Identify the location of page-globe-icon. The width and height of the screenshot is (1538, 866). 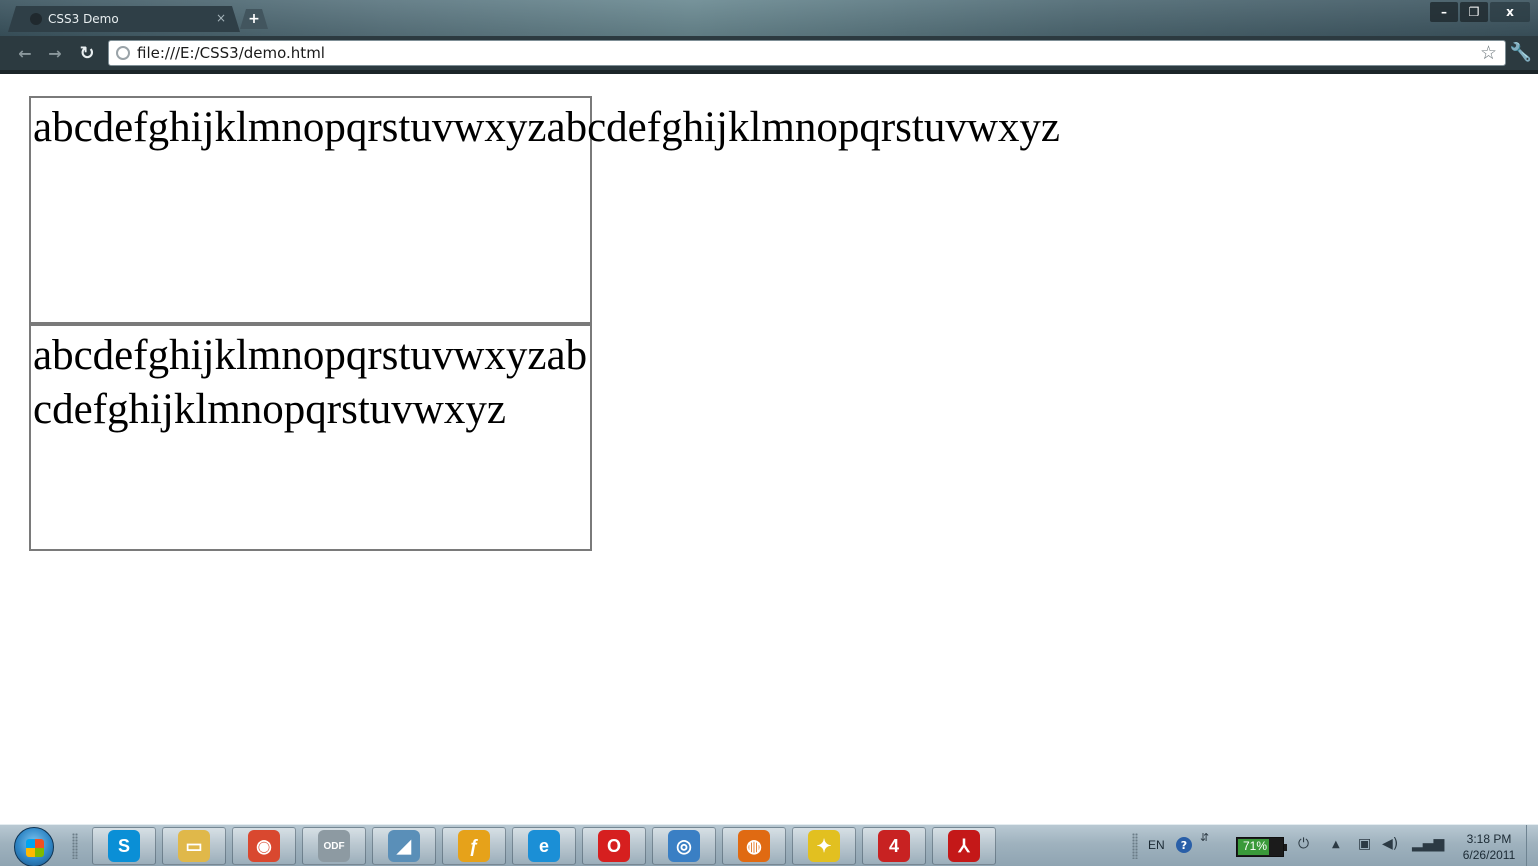
(123, 53).